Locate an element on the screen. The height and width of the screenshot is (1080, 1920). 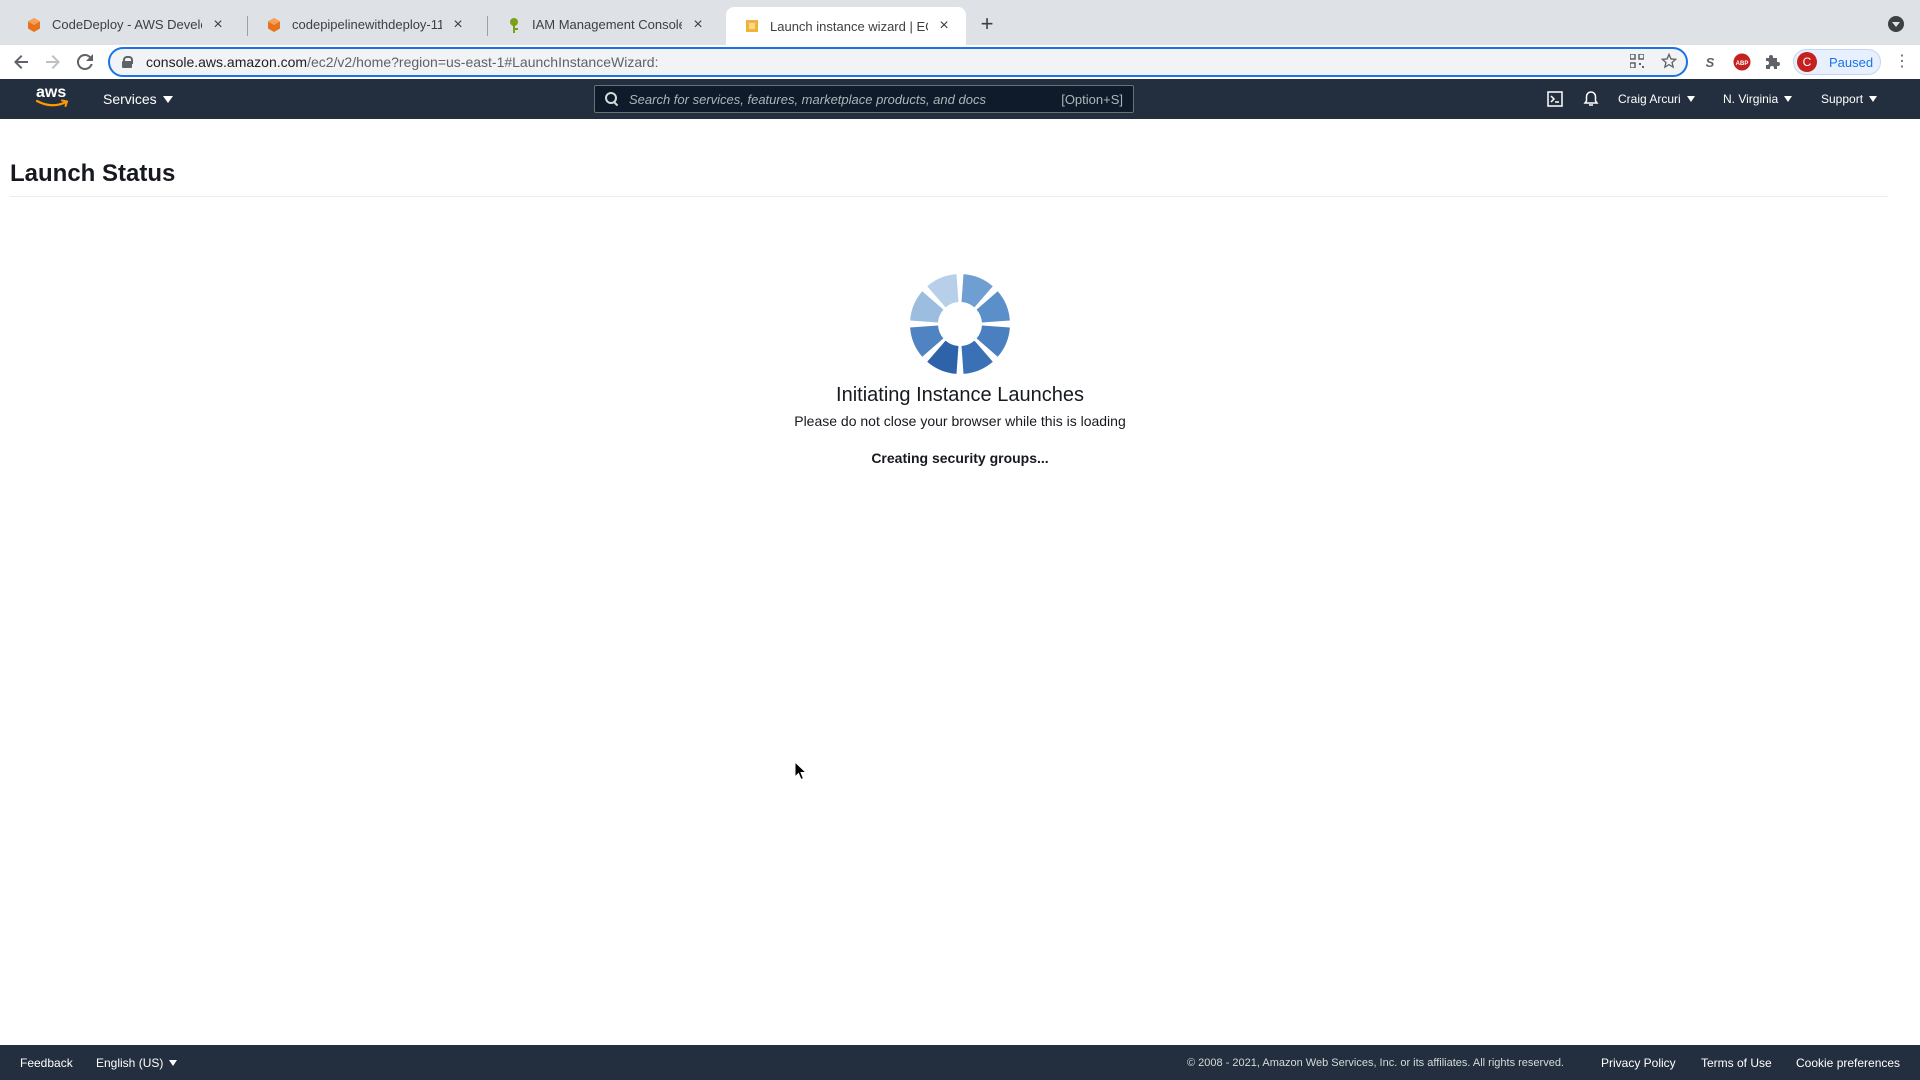
profile-status-label: Paused is located at coordinates (1851, 62).